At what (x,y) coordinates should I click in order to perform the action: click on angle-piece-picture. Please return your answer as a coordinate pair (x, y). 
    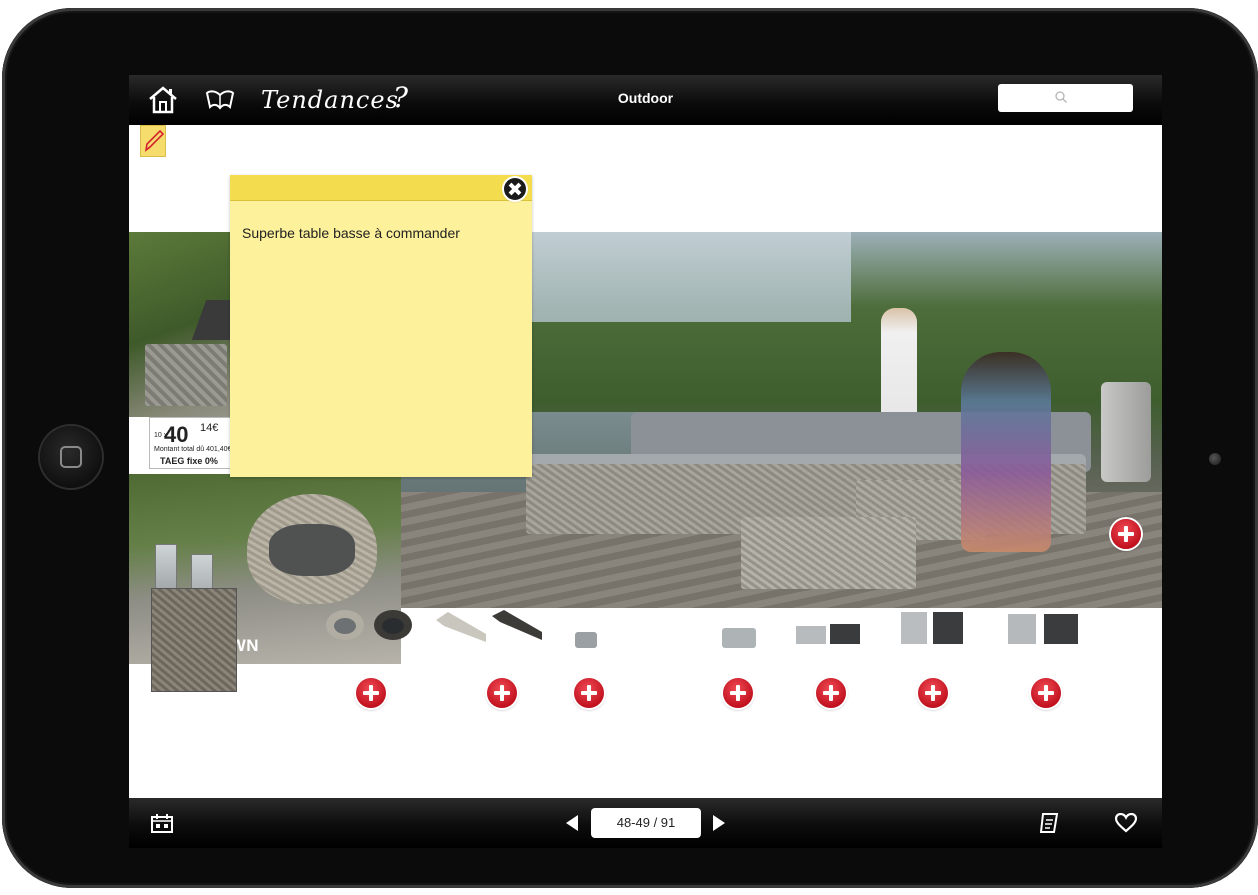
    Looking at the image, I should click on (1043, 629).